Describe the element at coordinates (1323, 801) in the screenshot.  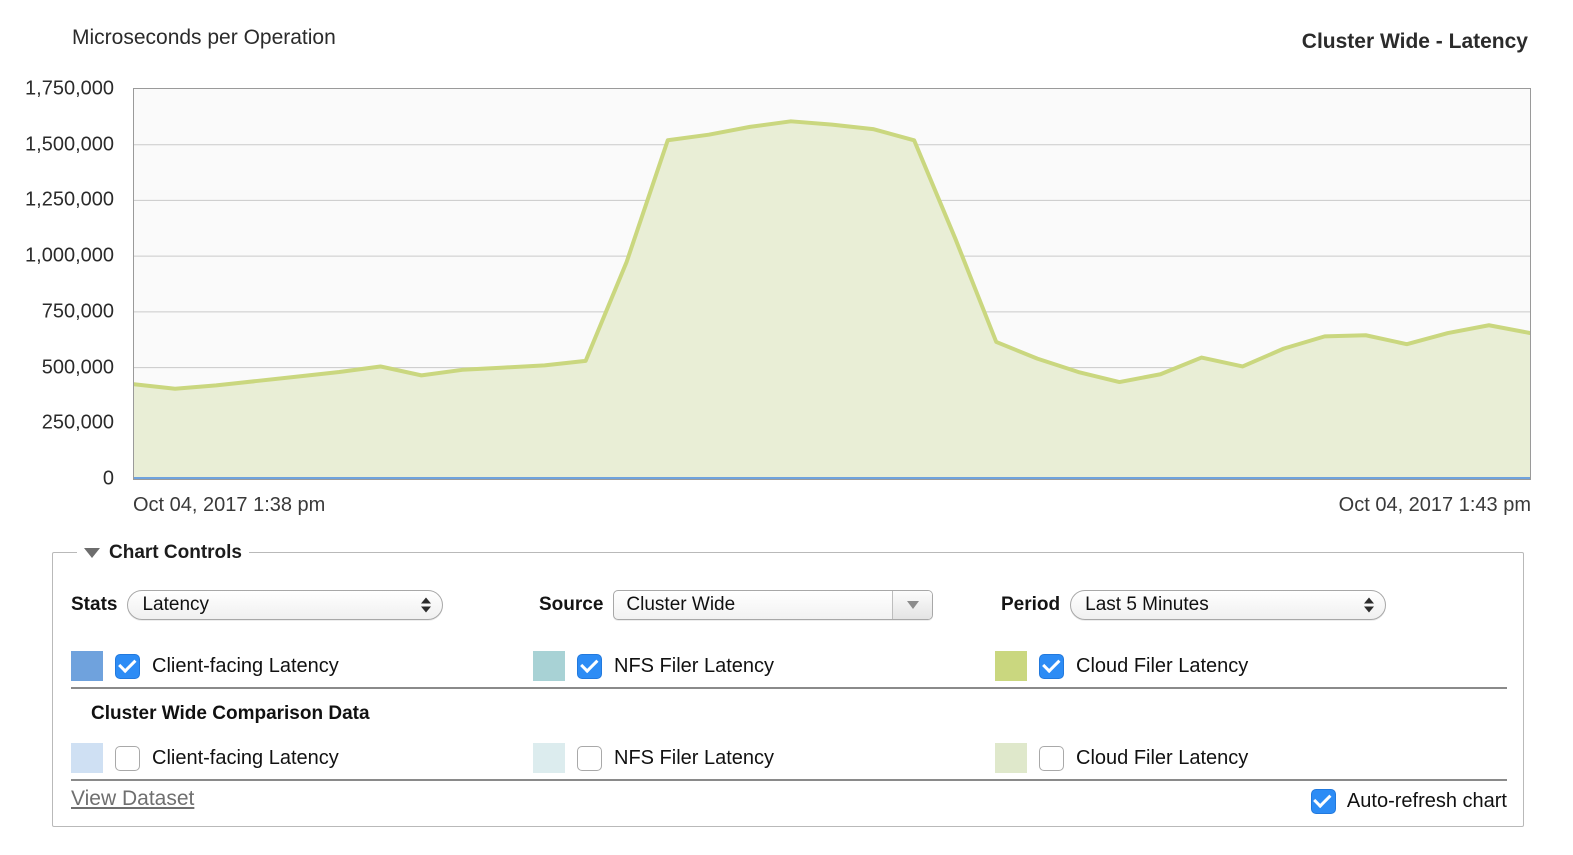
I see `auto-refresh-checkbox` at that location.